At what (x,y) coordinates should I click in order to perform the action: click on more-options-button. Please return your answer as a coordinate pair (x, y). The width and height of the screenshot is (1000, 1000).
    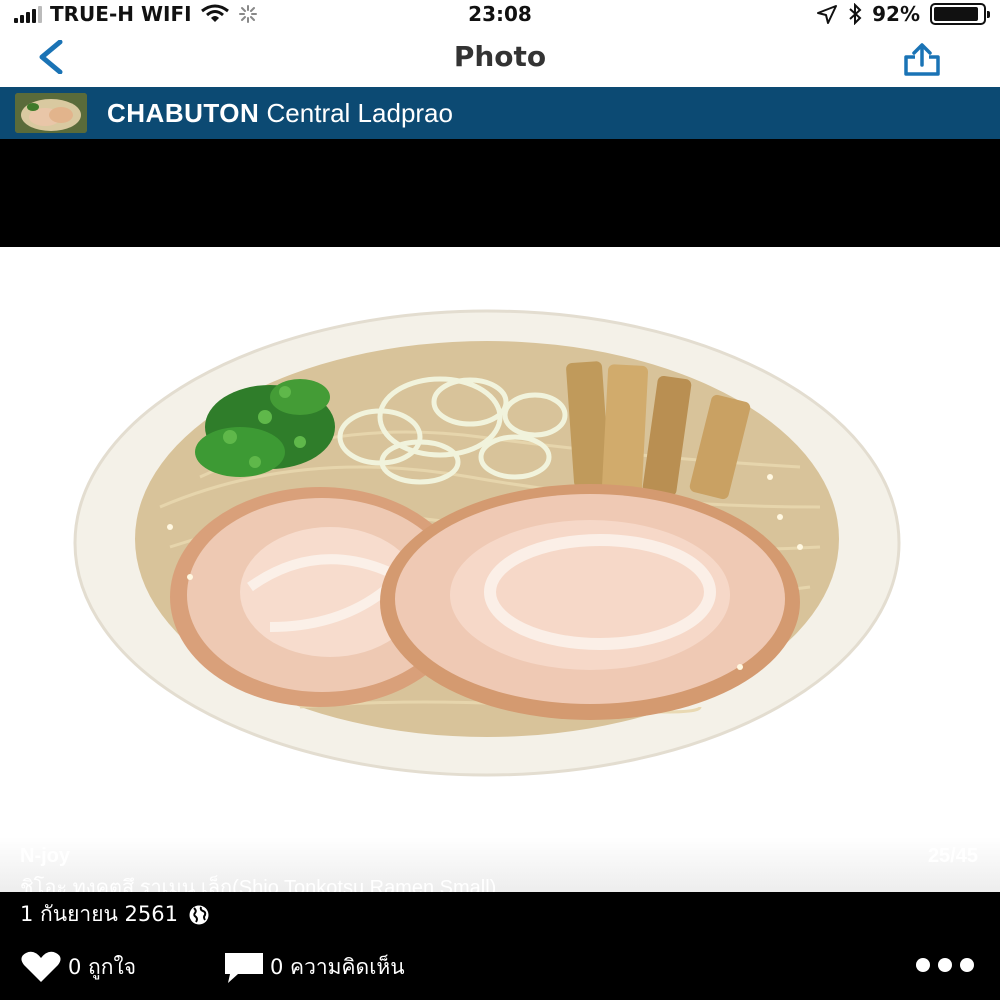
    Looking at the image, I should click on (945, 965).